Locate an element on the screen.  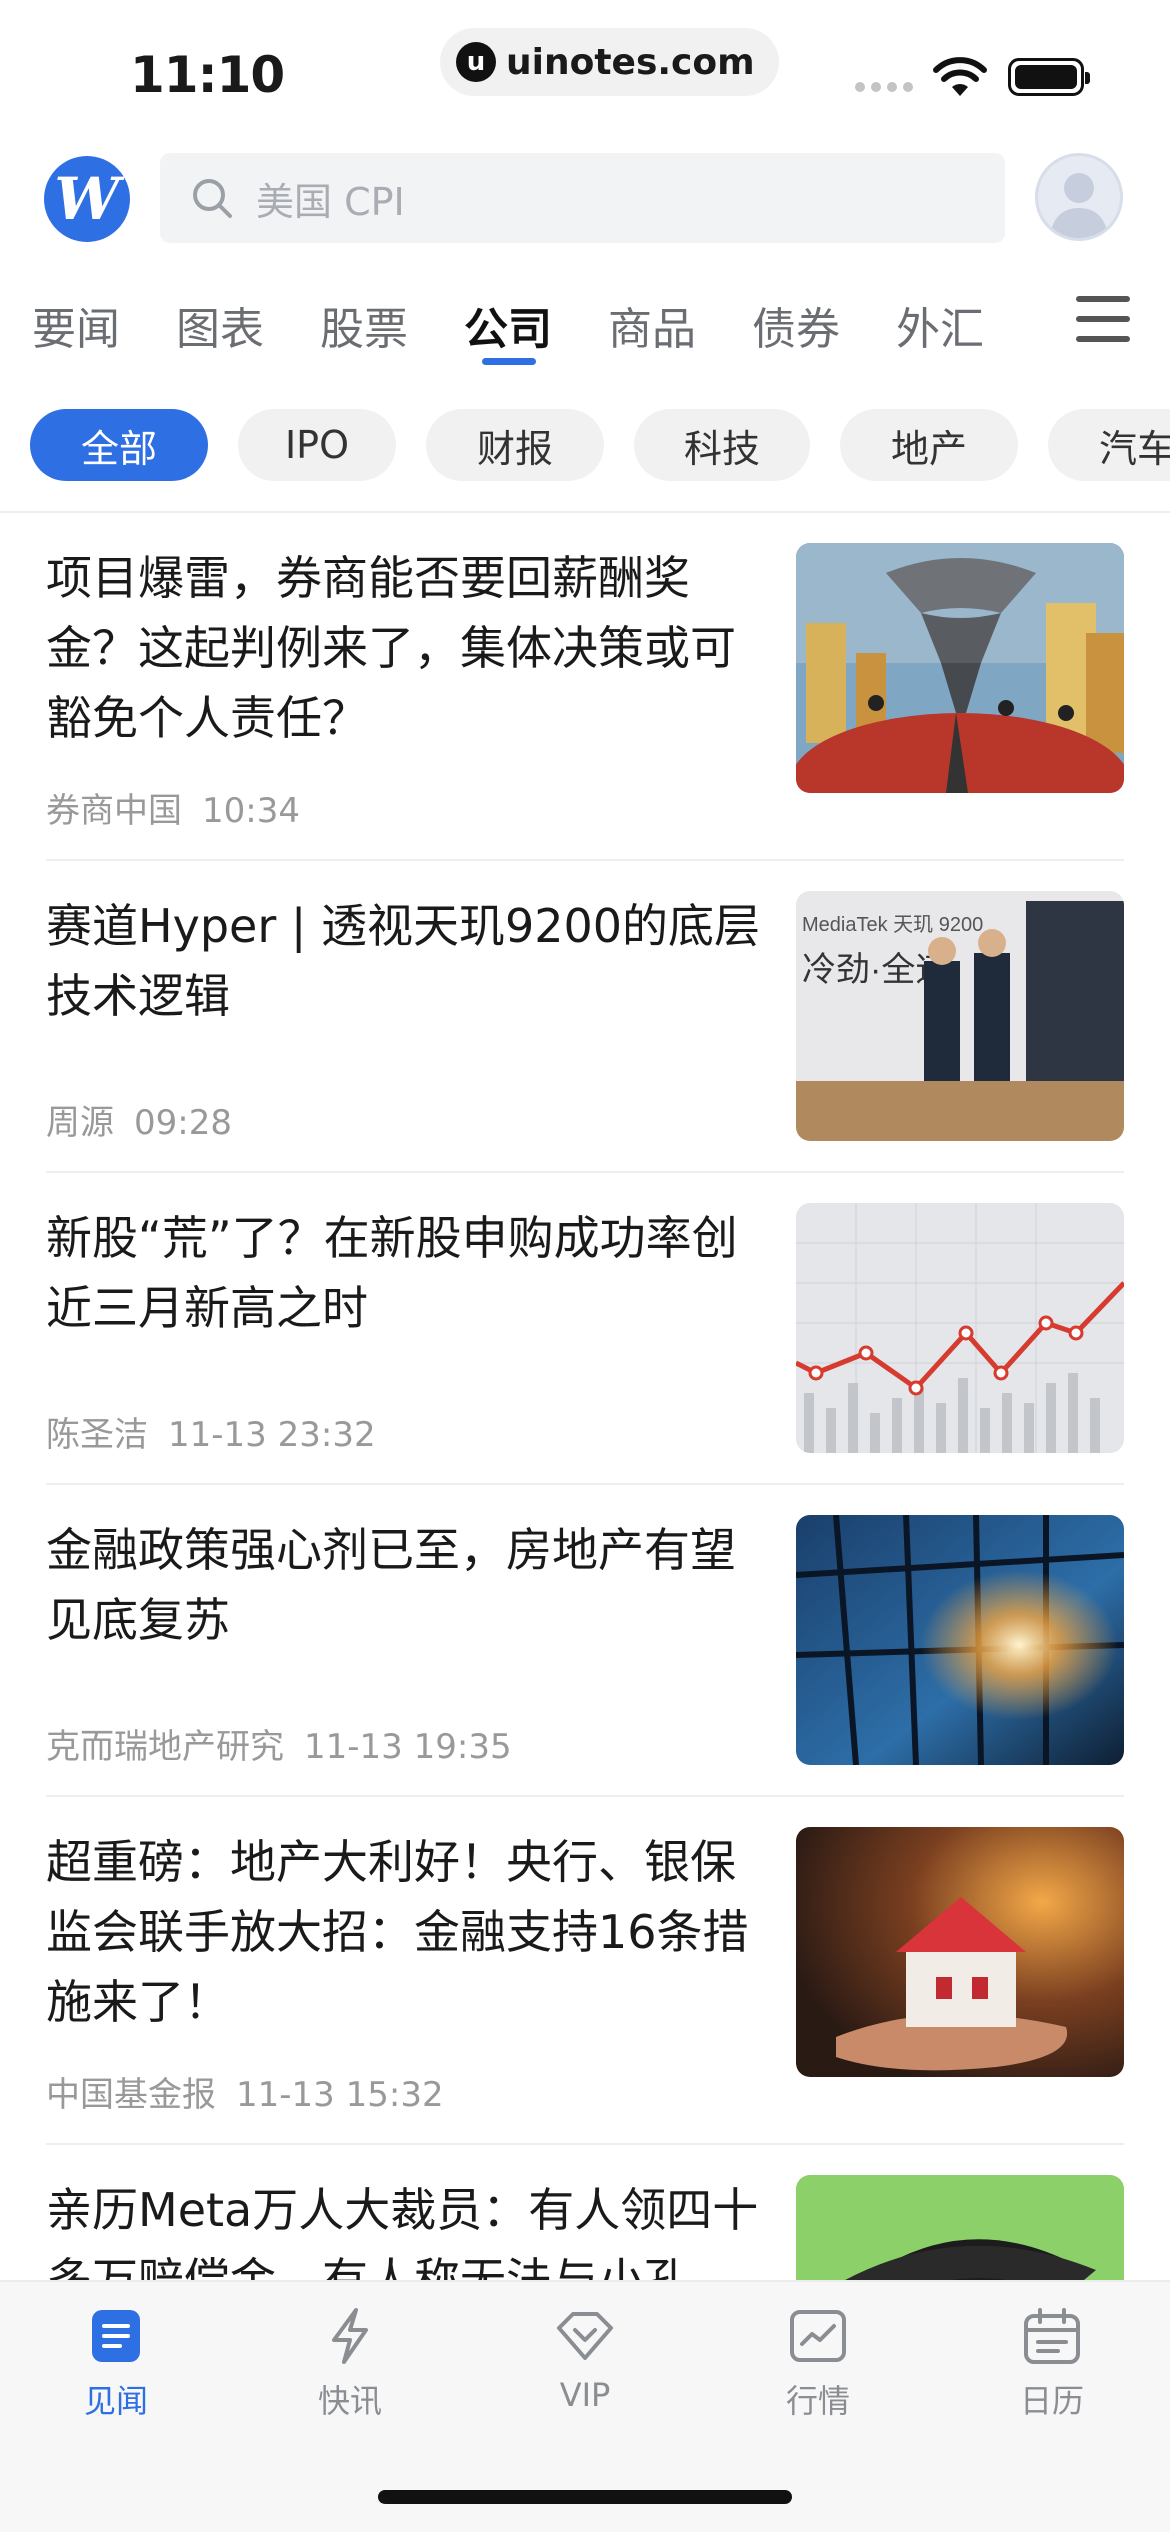
signal-dots-icon is located at coordinates (884, 87).